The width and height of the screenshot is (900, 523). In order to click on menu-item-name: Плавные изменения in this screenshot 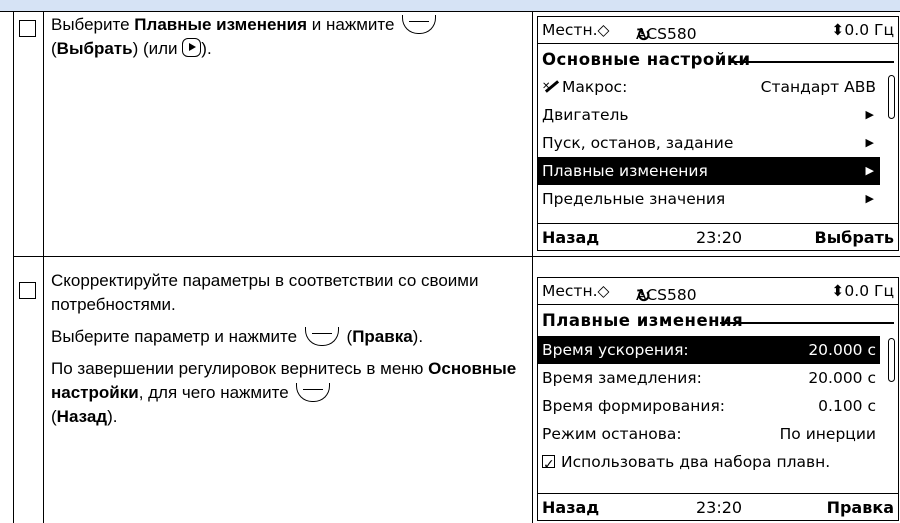, I will do `click(221, 24)`.